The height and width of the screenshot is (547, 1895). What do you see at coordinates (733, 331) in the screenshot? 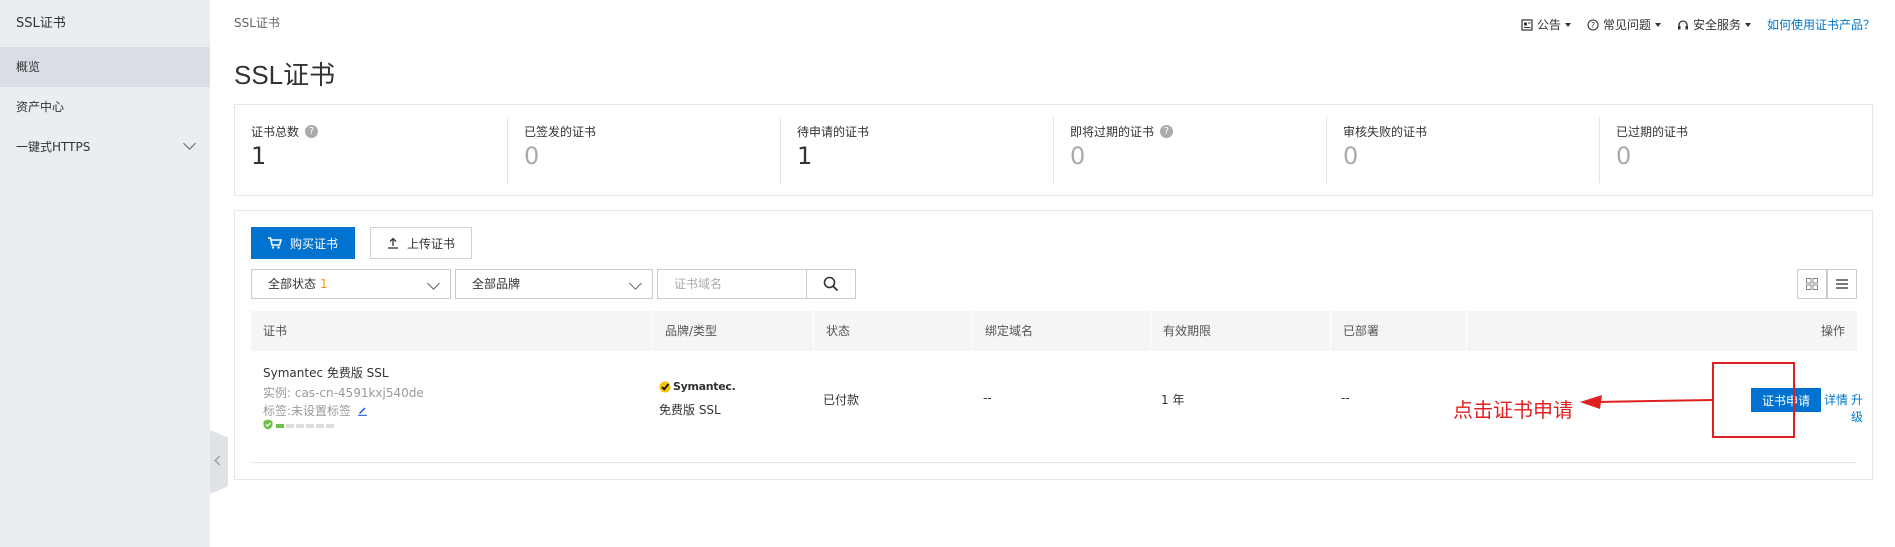
I see `column-header: 品牌/类型` at bounding box center [733, 331].